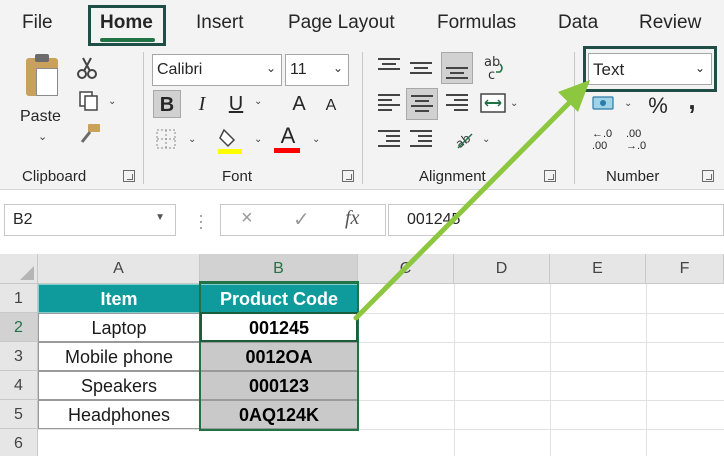 This screenshot has height=456, width=724. Describe the element at coordinates (389, 68) in the screenshot. I see `top-align-icon` at that location.